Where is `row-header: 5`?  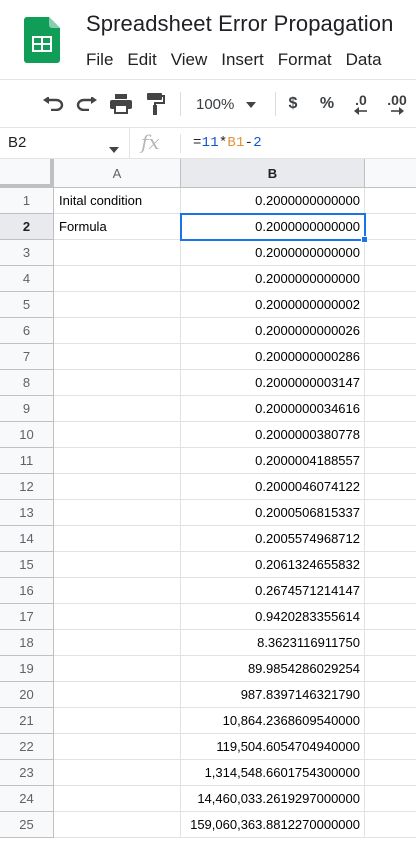 row-header: 5 is located at coordinates (27, 305).